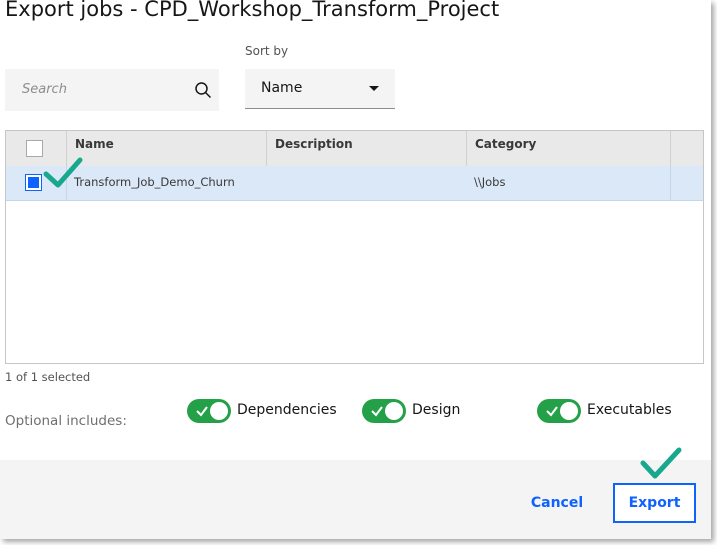 The width and height of the screenshot is (717, 545). Describe the element at coordinates (33, 182) in the screenshot. I see `row-checkbox` at that location.